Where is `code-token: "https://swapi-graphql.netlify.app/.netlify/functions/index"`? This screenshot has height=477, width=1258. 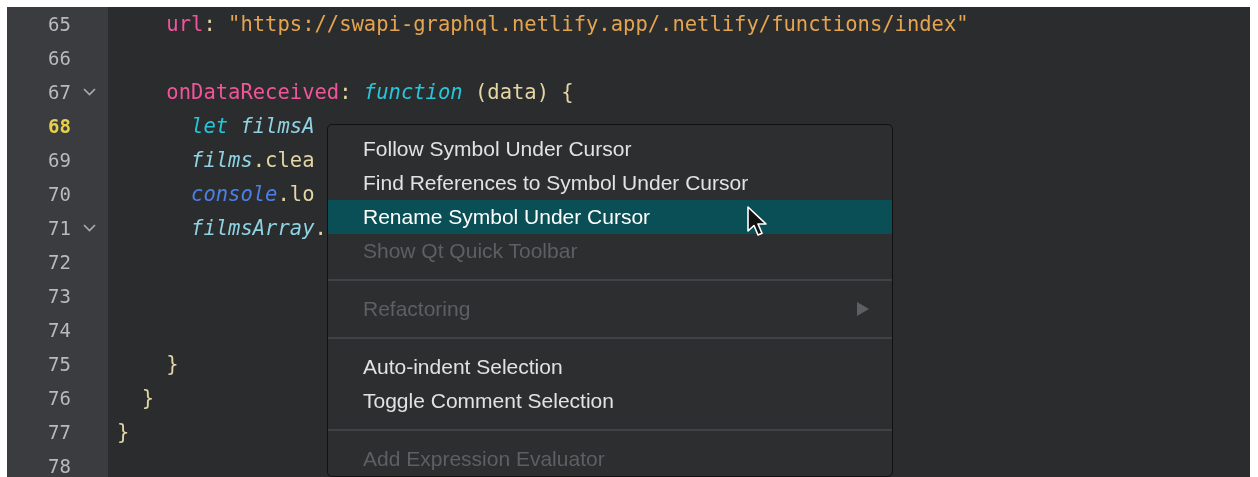 code-token: "https://swapi-graphql.netlify.app/.netlify/functions/index" is located at coordinates (598, 24).